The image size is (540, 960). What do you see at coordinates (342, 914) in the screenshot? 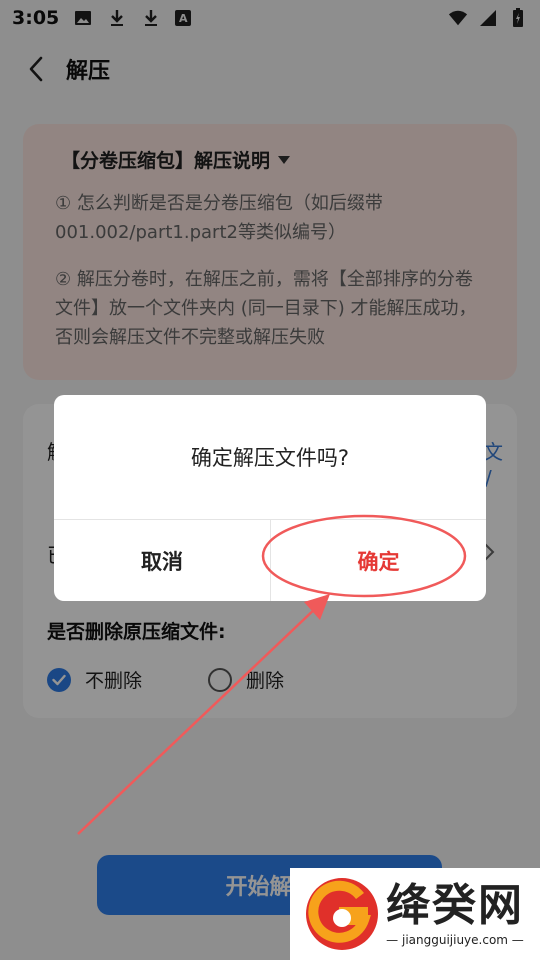
I see `site-logo-icon` at bounding box center [342, 914].